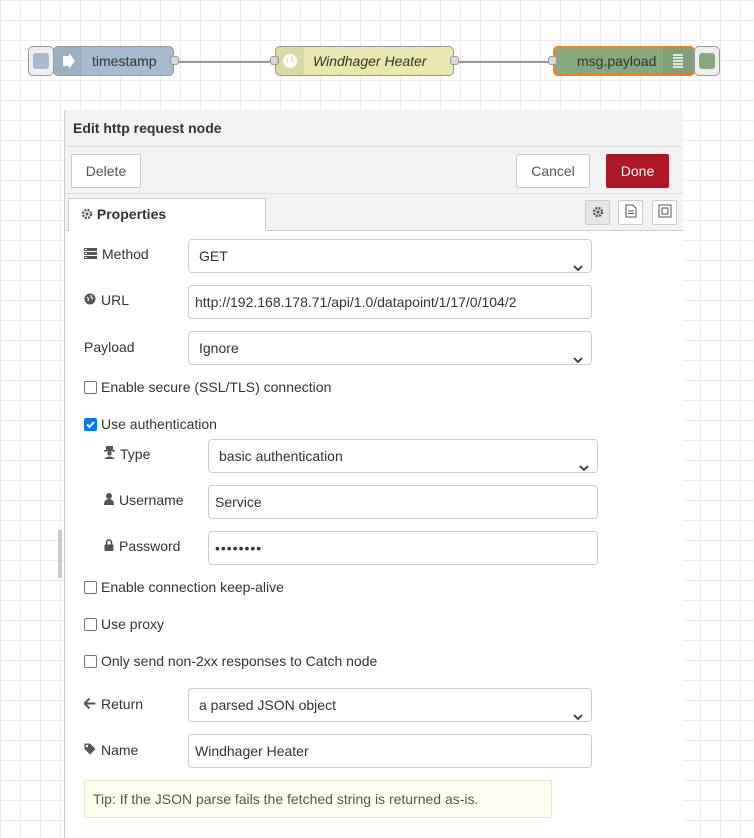 The image size is (754, 838). I want to click on keepalive-checkbox-row: Enable connection keep-alive, so click(184, 587).